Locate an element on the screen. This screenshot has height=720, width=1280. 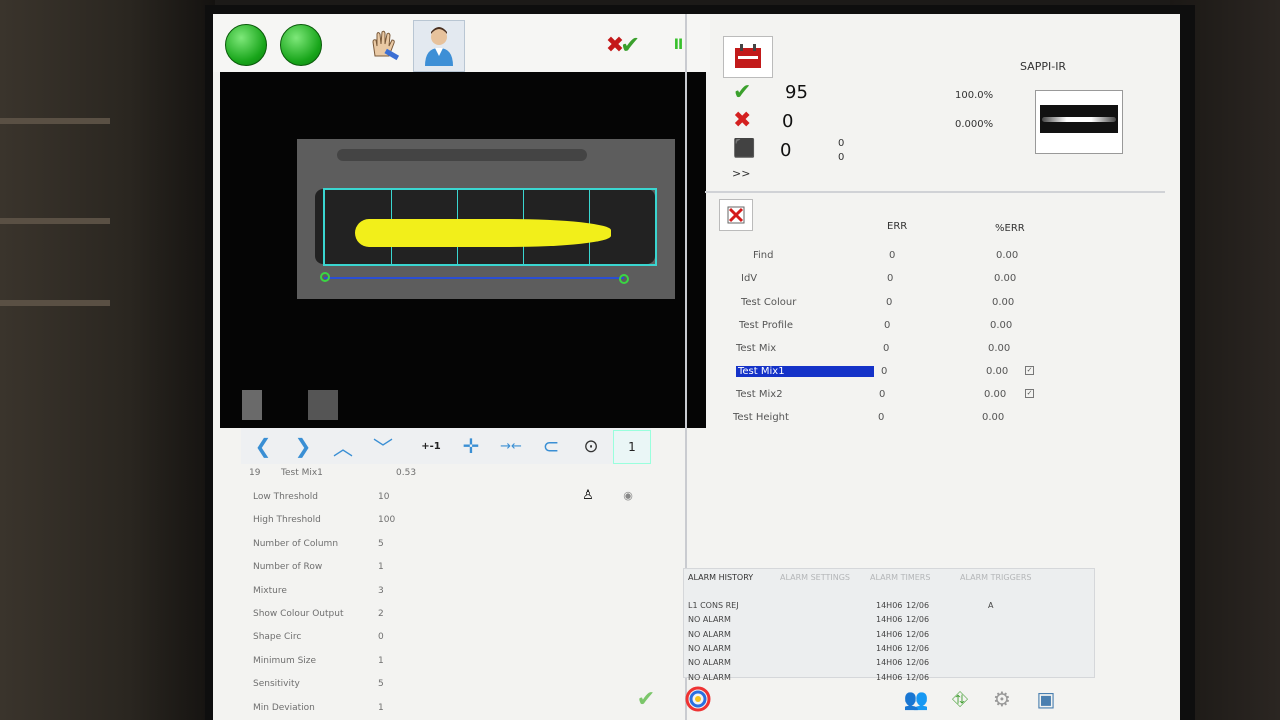
chevron-right-icon: ❯ is located at coordinates (303, 446).